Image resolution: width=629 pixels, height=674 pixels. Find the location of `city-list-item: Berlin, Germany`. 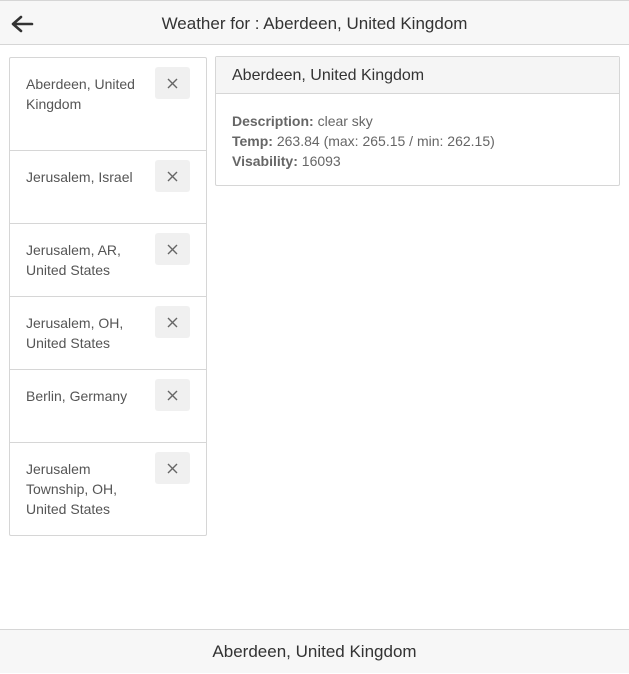

city-list-item: Berlin, Germany is located at coordinates (108, 406).